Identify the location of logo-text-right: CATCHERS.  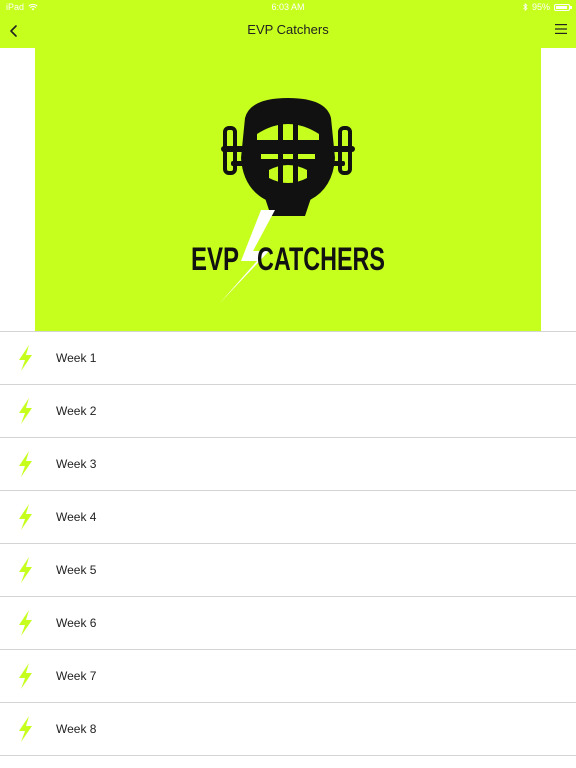
(321, 259).